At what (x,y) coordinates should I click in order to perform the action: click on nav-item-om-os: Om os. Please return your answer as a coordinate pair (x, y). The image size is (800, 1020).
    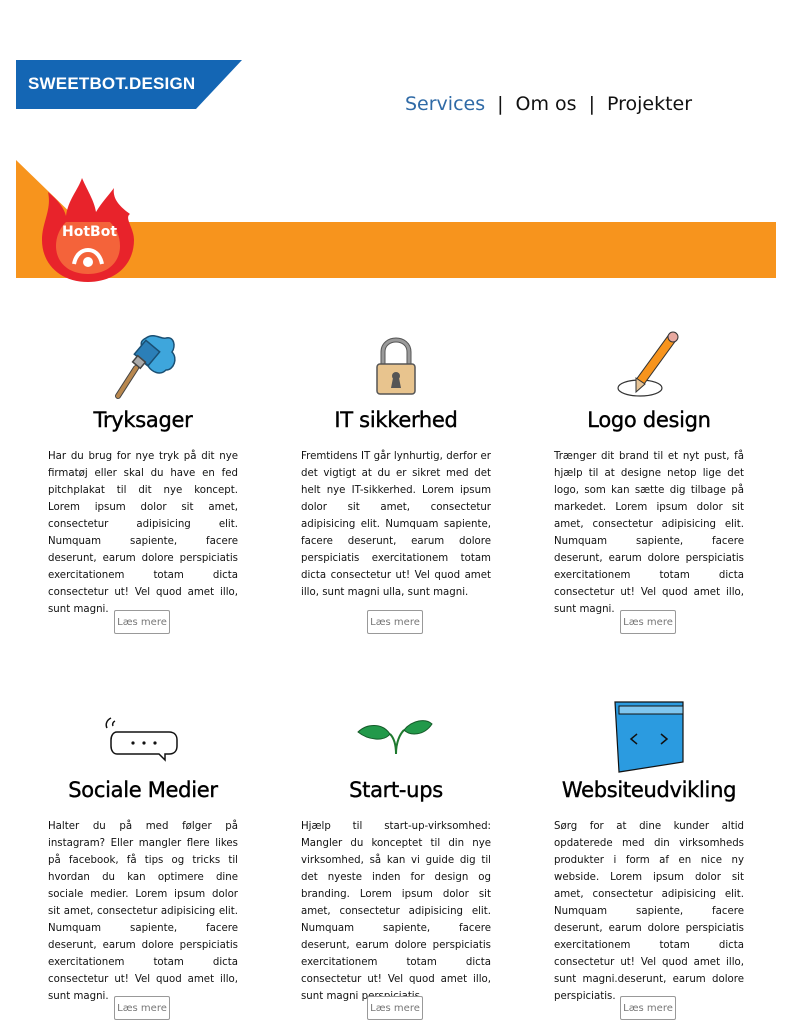
    Looking at the image, I should click on (546, 104).